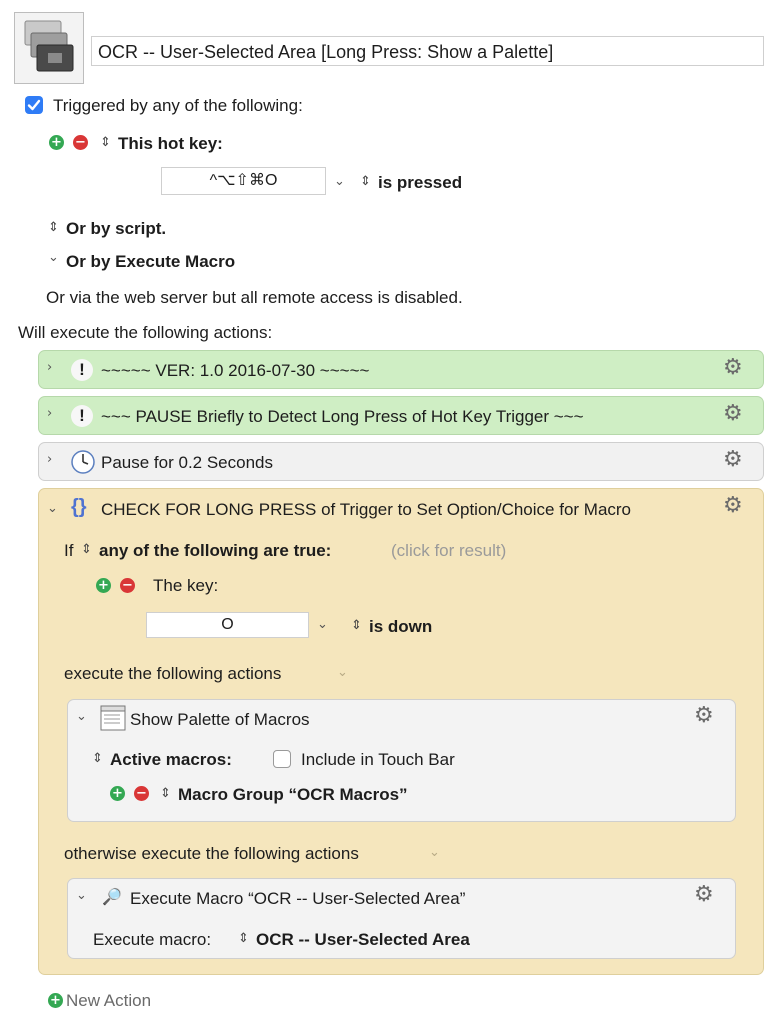  I want to click on action-title: ~~~~~ VER: 1.0 2016-07-30 ~~~~~, so click(235, 370).